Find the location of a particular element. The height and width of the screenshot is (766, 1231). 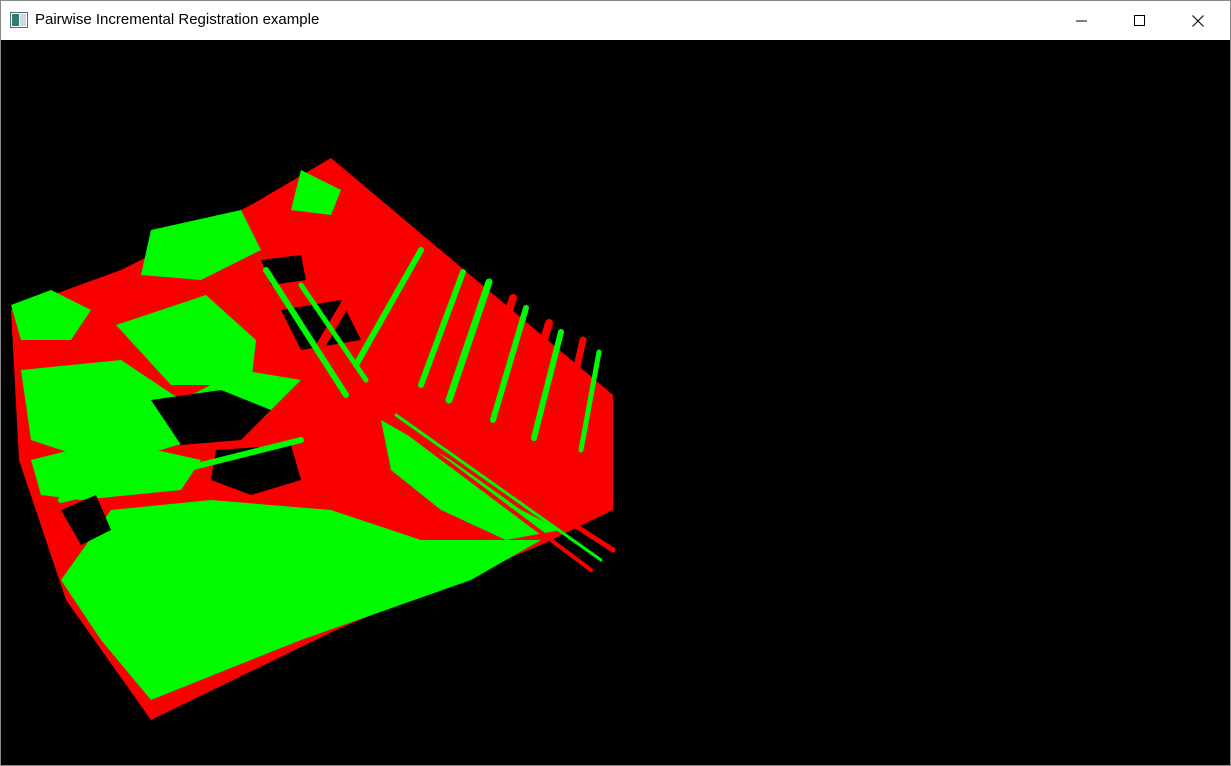

app-icon is located at coordinates (19, 20).